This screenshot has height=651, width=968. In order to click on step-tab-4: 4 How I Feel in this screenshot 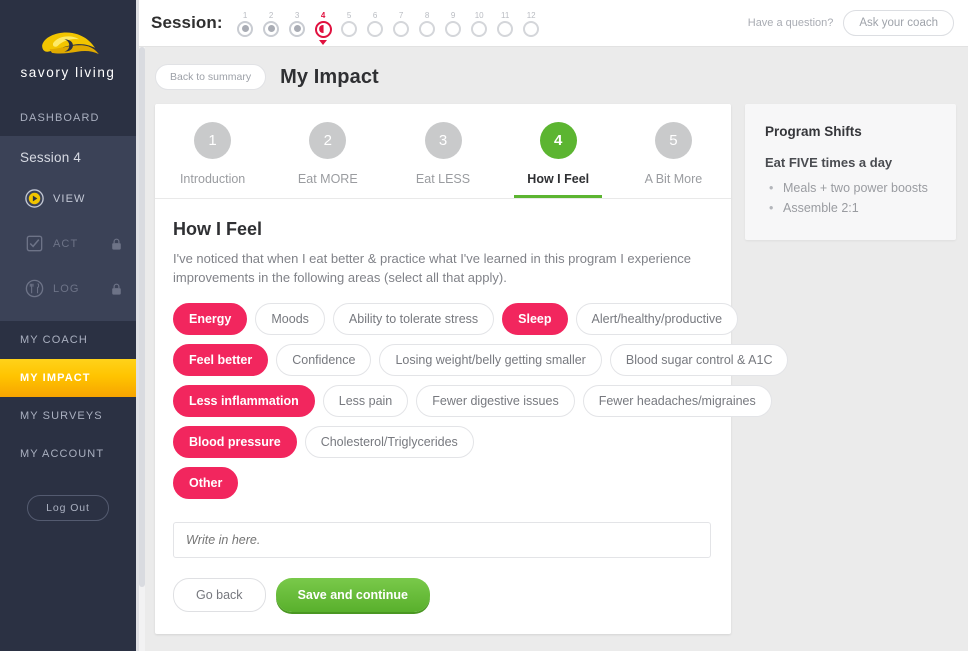, I will do `click(558, 160)`.